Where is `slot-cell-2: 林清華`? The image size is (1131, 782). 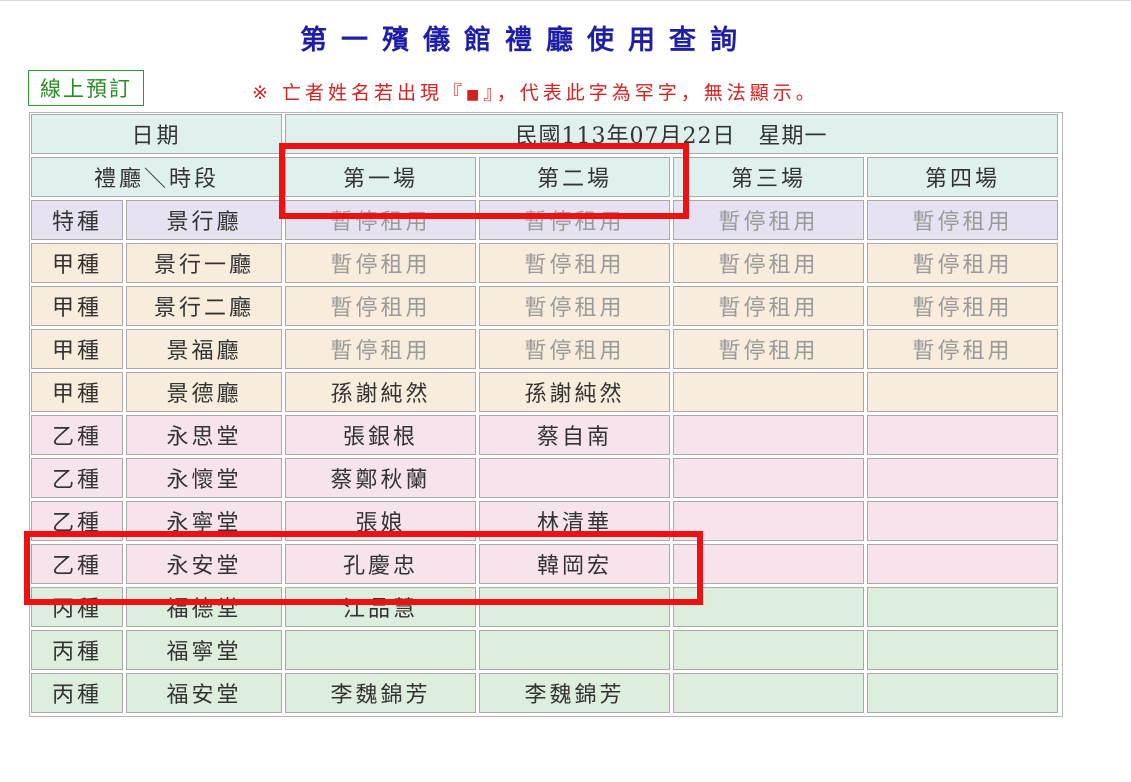
slot-cell-2: 林清華 is located at coordinates (574, 521).